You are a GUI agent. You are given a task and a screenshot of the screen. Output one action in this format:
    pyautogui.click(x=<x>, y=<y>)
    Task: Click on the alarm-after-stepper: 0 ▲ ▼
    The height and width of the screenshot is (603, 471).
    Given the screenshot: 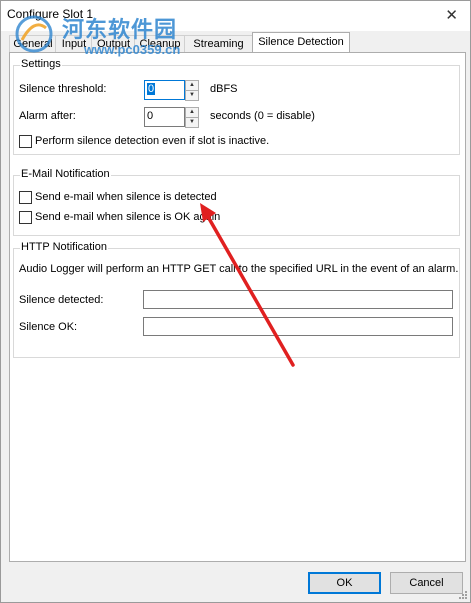 What is the action you would take?
    pyautogui.click(x=171, y=117)
    